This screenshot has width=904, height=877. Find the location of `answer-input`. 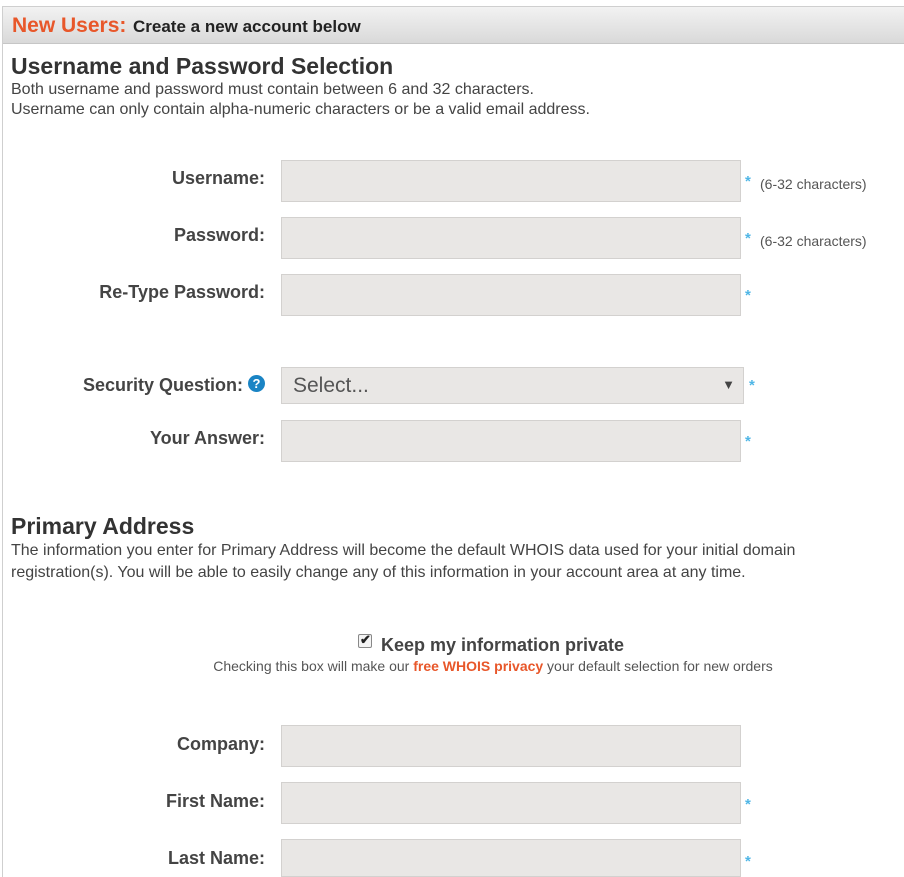

answer-input is located at coordinates (511, 441).